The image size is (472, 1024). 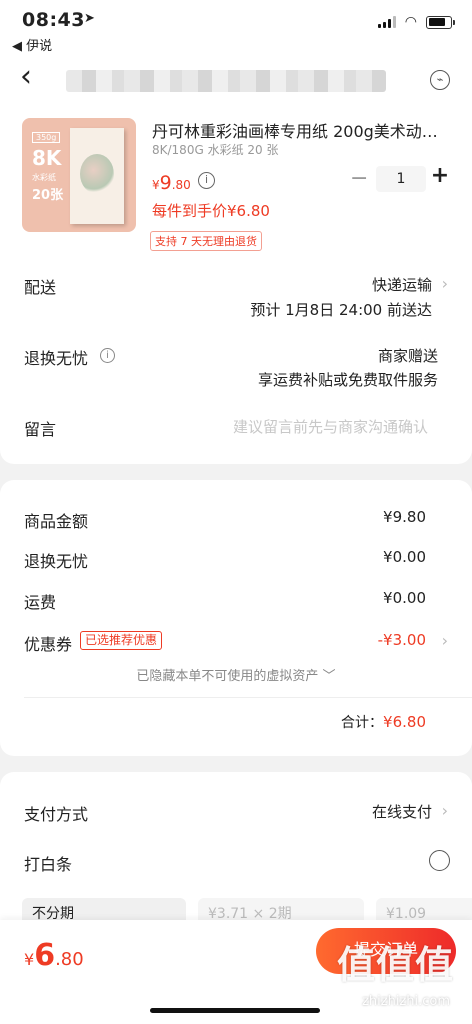 I want to click on product-sku: 8K/180G 水彩纸 20 张, so click(x=215, y=150).